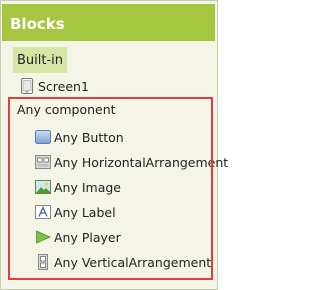 This screenshot has width=320, height=290. Describe the element at coordinates (108, 22) in the screenshot. I see `blocks-panel-header: Blocks` at that location.